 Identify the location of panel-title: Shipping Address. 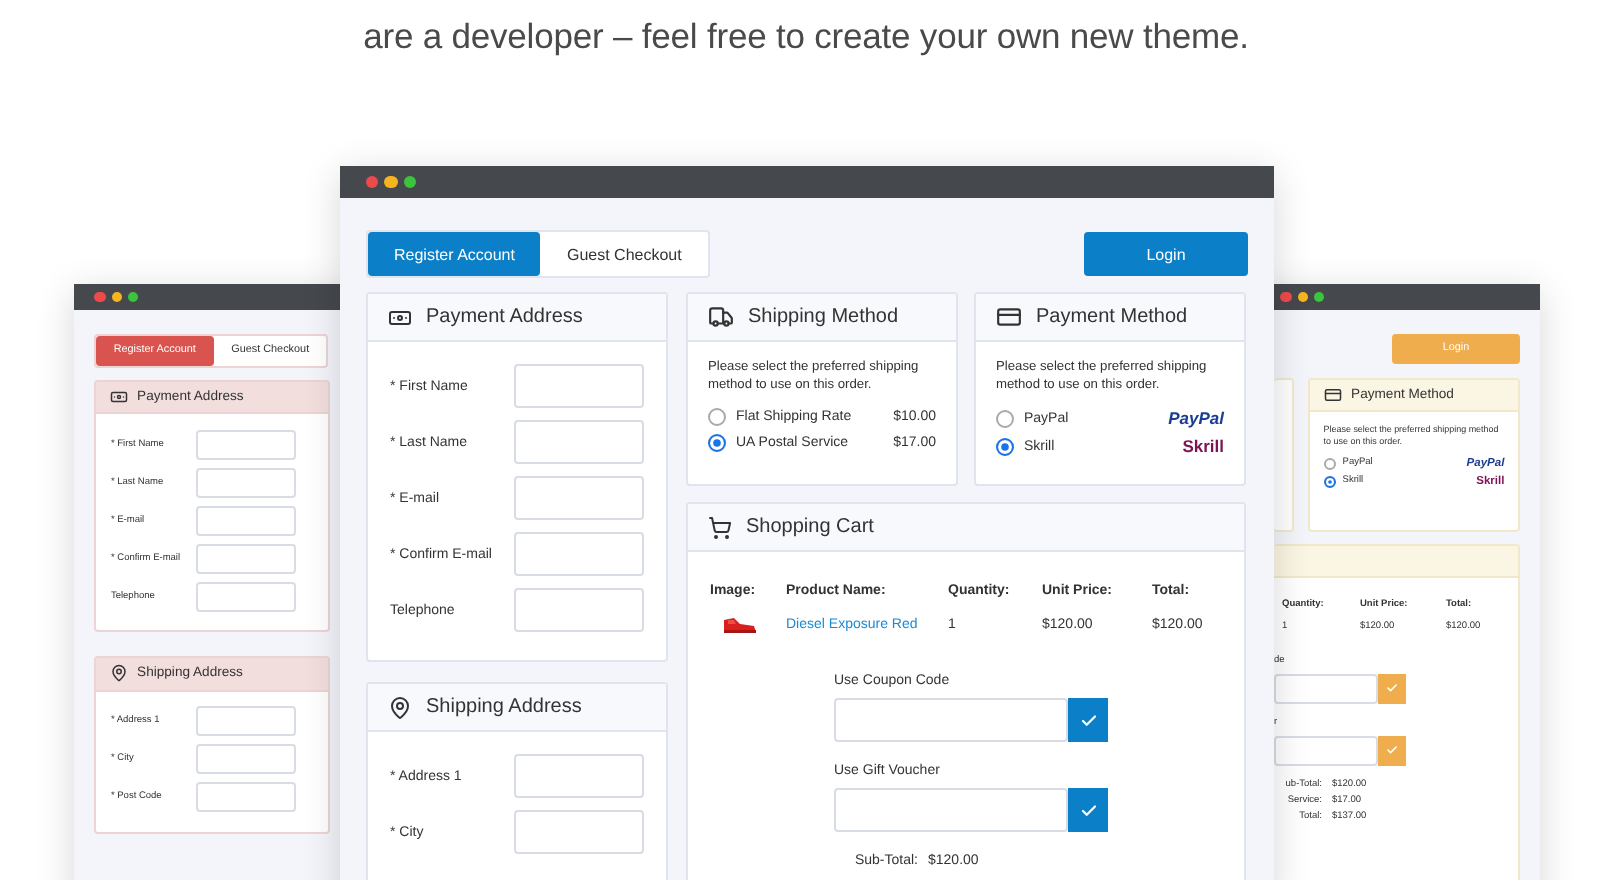
(504, 707).